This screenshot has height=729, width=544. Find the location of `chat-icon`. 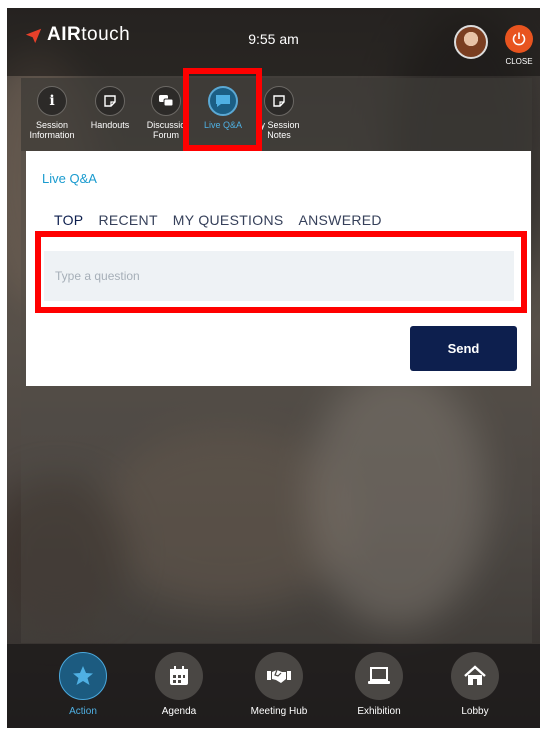

chat-icon is located at coordinates (223, 101).